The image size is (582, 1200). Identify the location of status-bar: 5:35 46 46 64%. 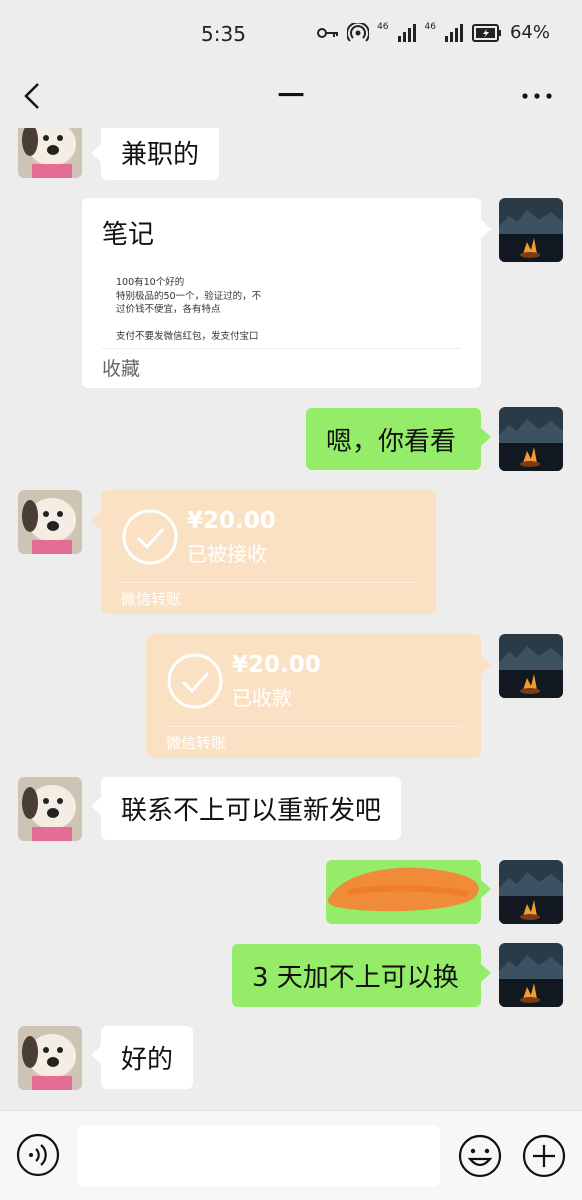
(291, 32).